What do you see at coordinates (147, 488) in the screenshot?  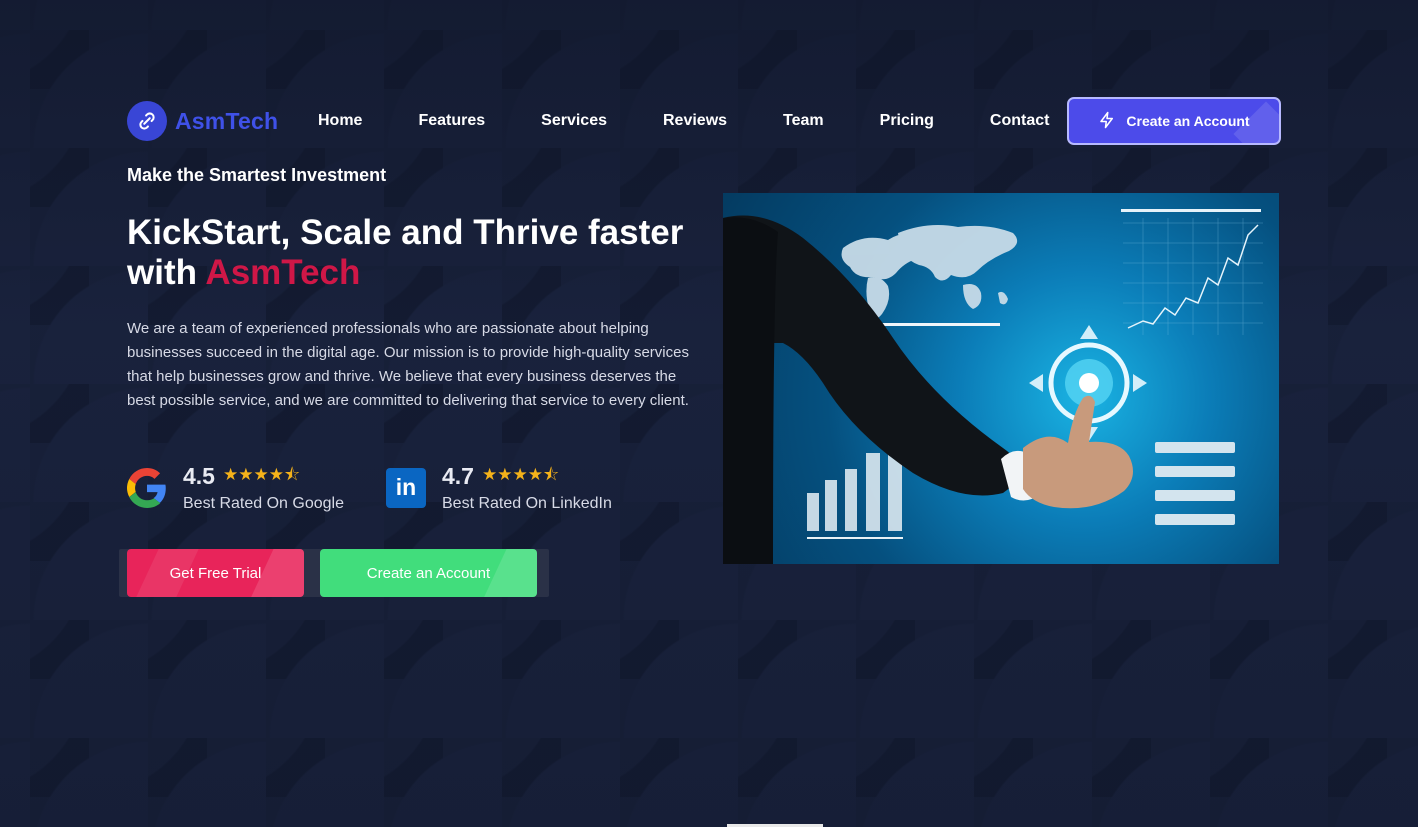 I see `google-icon` at bounding box center [147, 488].